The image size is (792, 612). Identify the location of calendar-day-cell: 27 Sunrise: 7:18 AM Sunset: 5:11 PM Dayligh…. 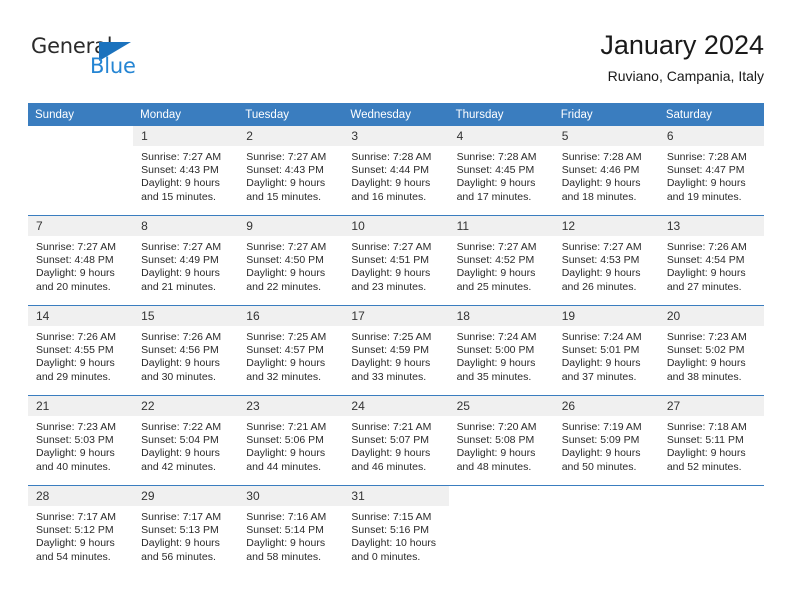
(711, 440).